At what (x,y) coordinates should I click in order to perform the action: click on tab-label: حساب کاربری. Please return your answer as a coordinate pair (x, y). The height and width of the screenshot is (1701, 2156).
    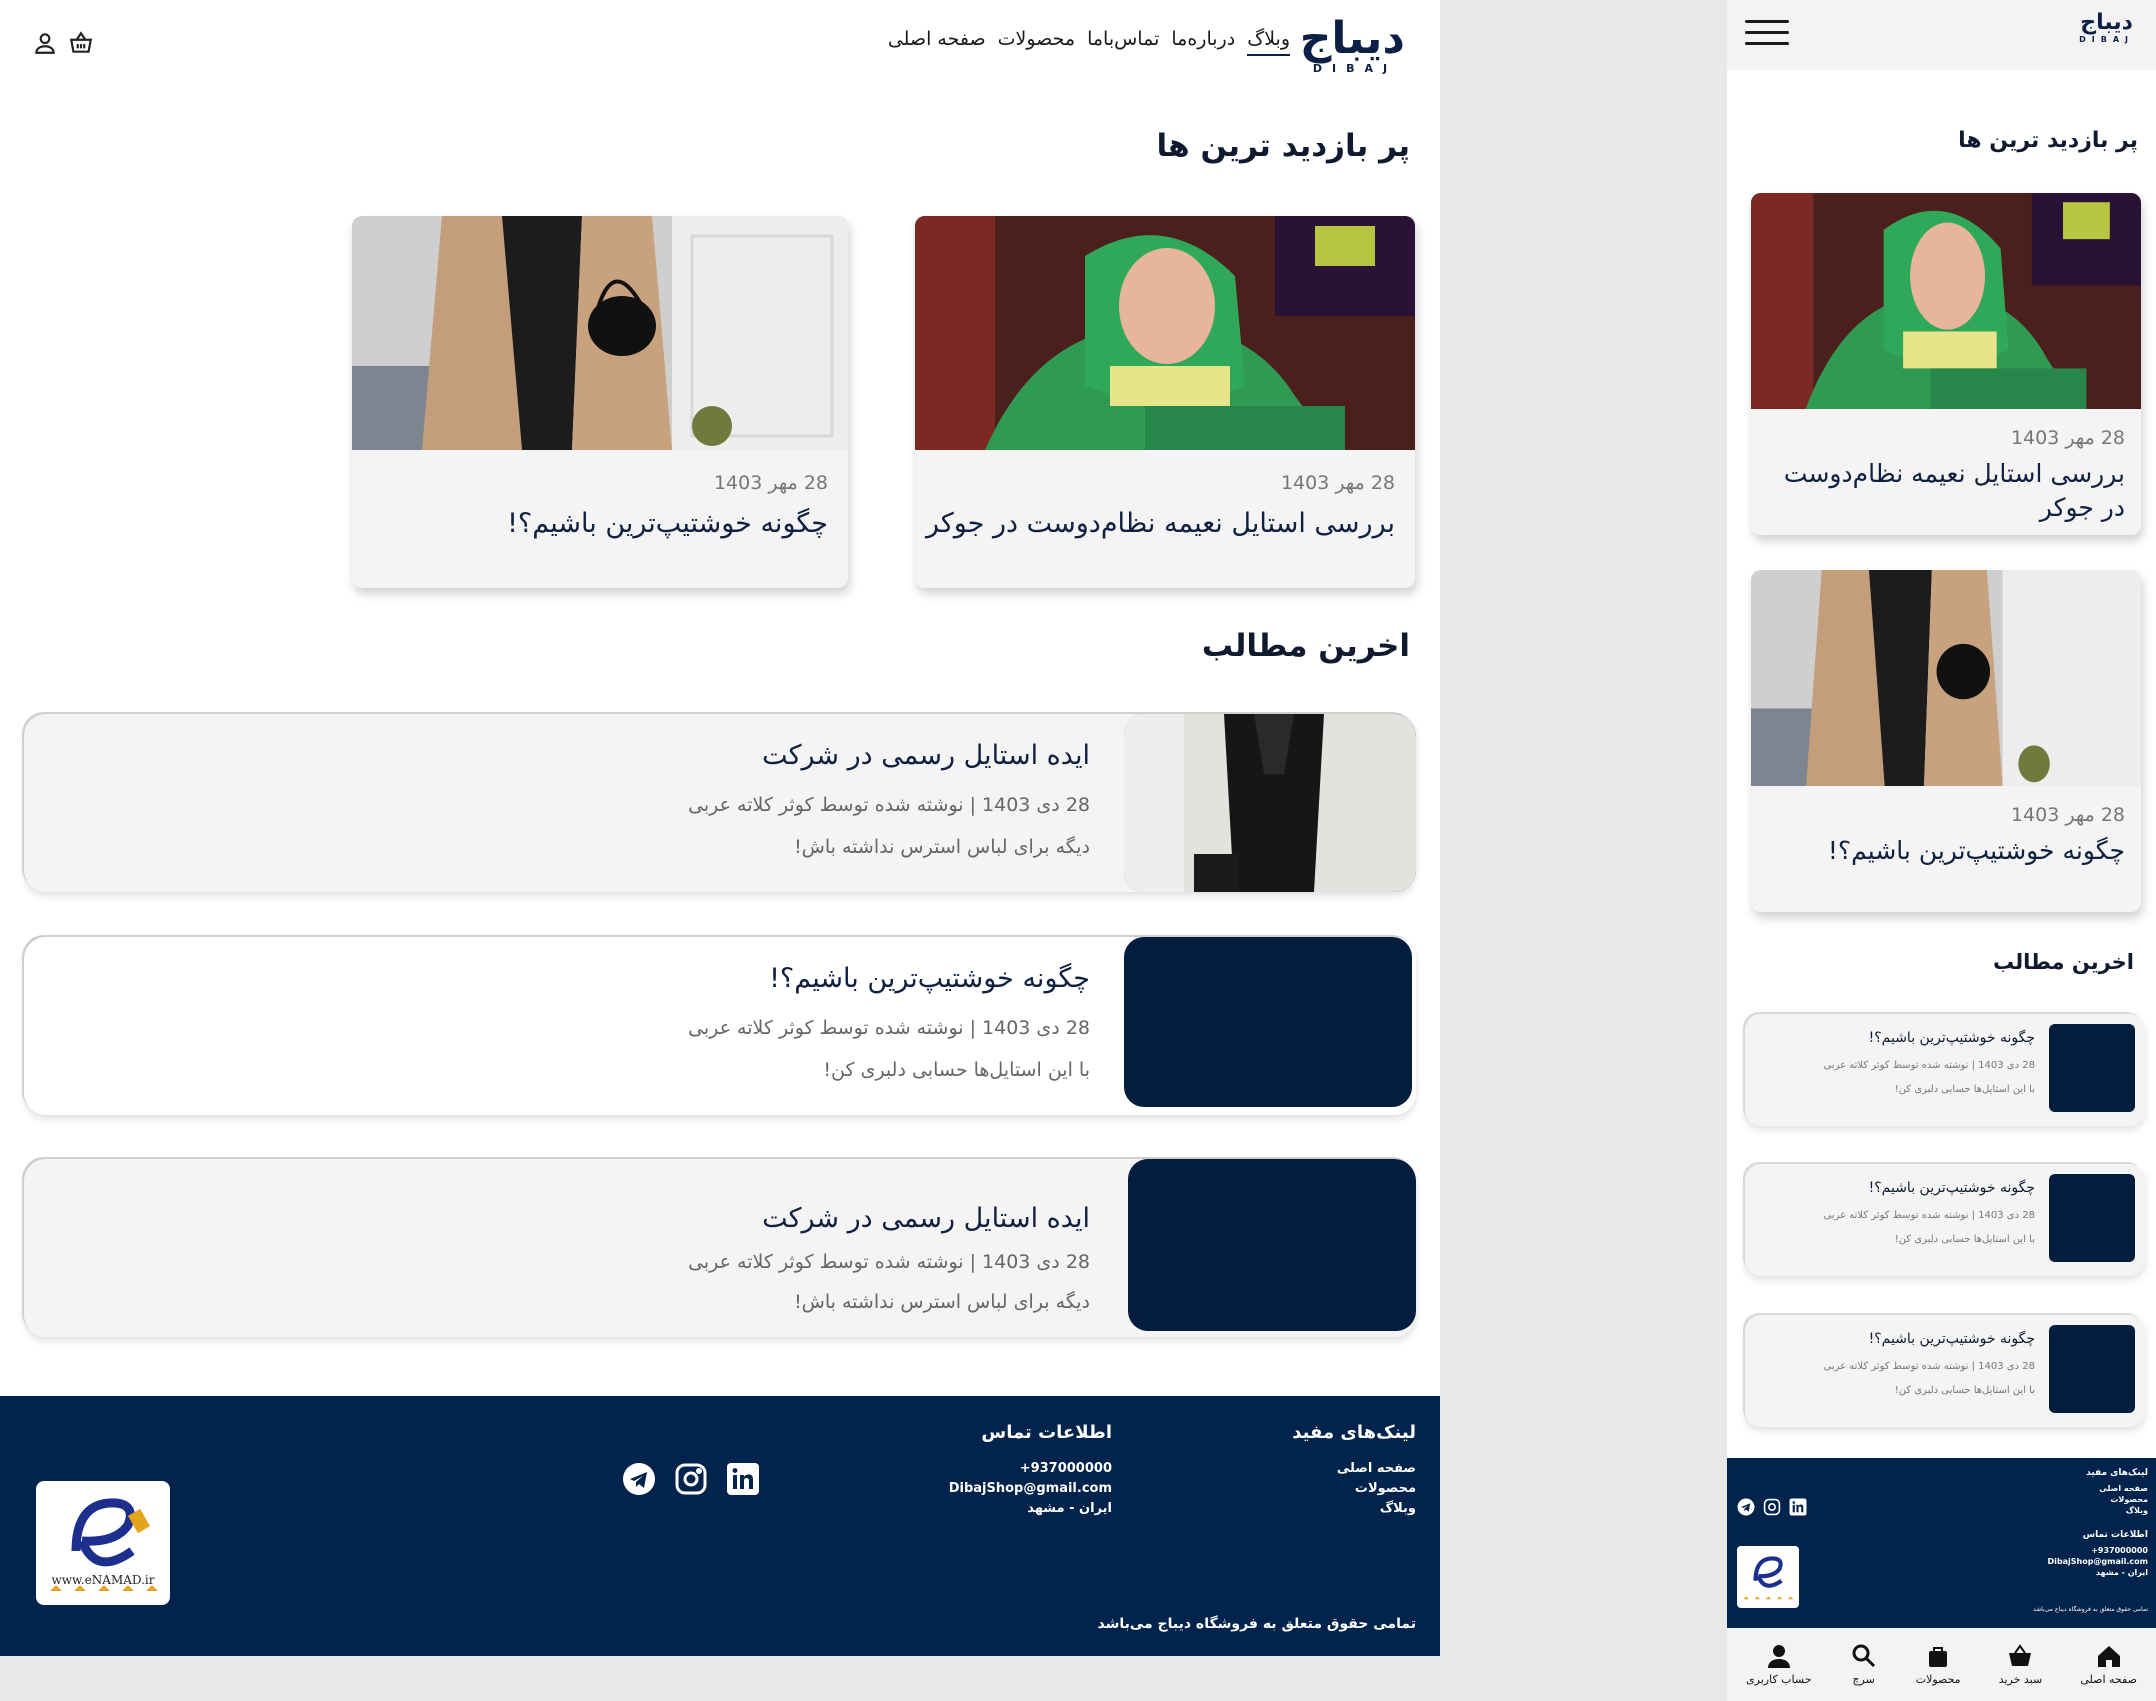
    Looking at the image, I should click on (1779, 1679).